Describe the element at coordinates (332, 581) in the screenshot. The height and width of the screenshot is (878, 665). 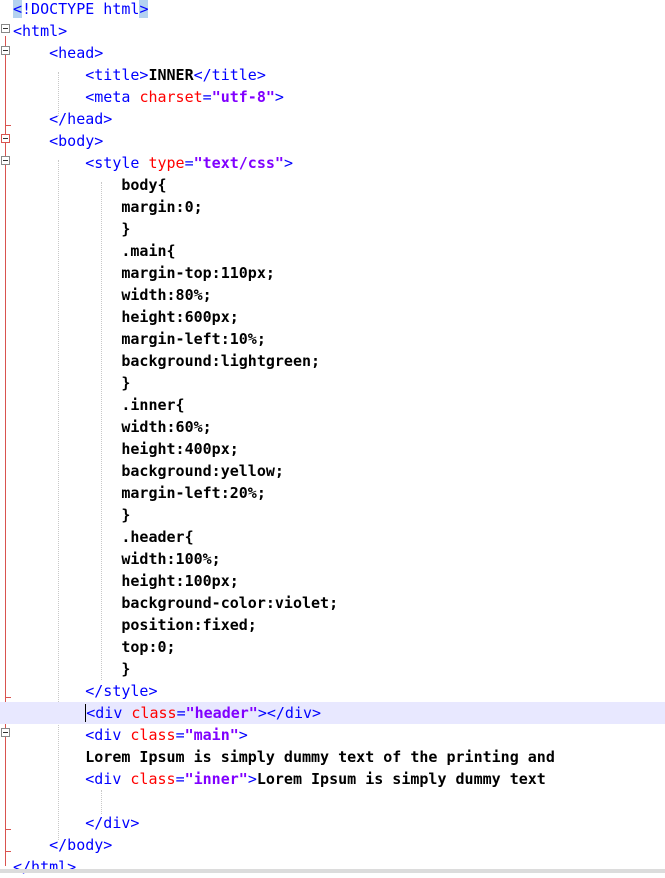
I see `code-line: height:100px;` at that location.